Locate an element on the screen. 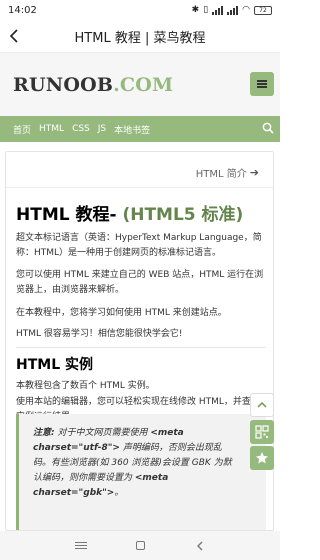  back-button is located at coordinates (15, 36).